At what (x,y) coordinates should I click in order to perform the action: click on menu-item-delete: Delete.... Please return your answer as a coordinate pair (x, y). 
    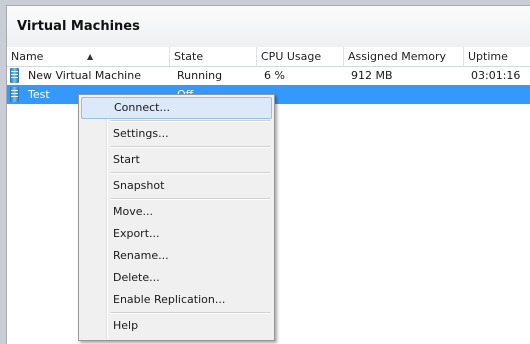
    Looking at the image, I should click on (176, 278).